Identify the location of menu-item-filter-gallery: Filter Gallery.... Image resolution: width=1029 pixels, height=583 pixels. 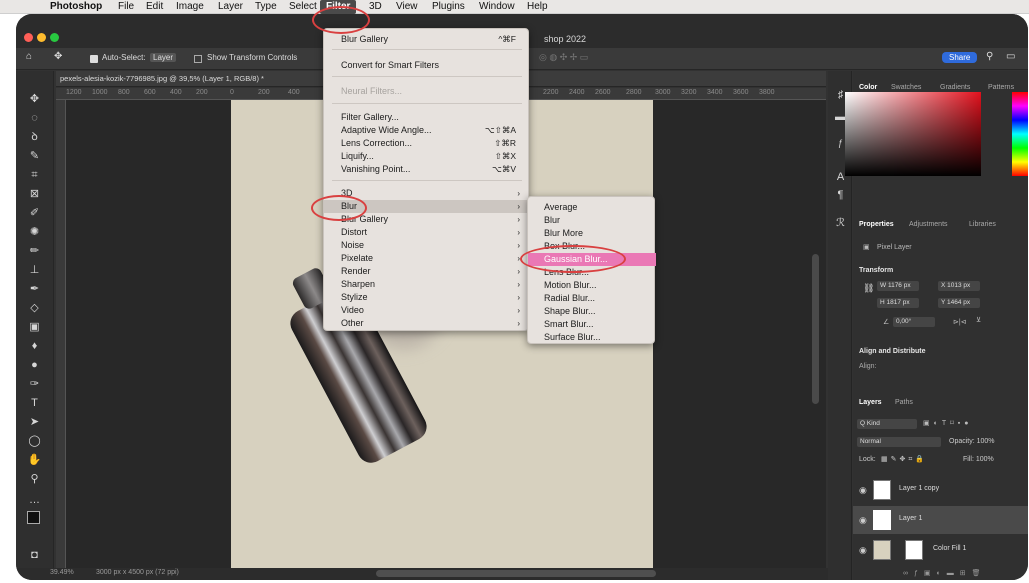
(427, 117).